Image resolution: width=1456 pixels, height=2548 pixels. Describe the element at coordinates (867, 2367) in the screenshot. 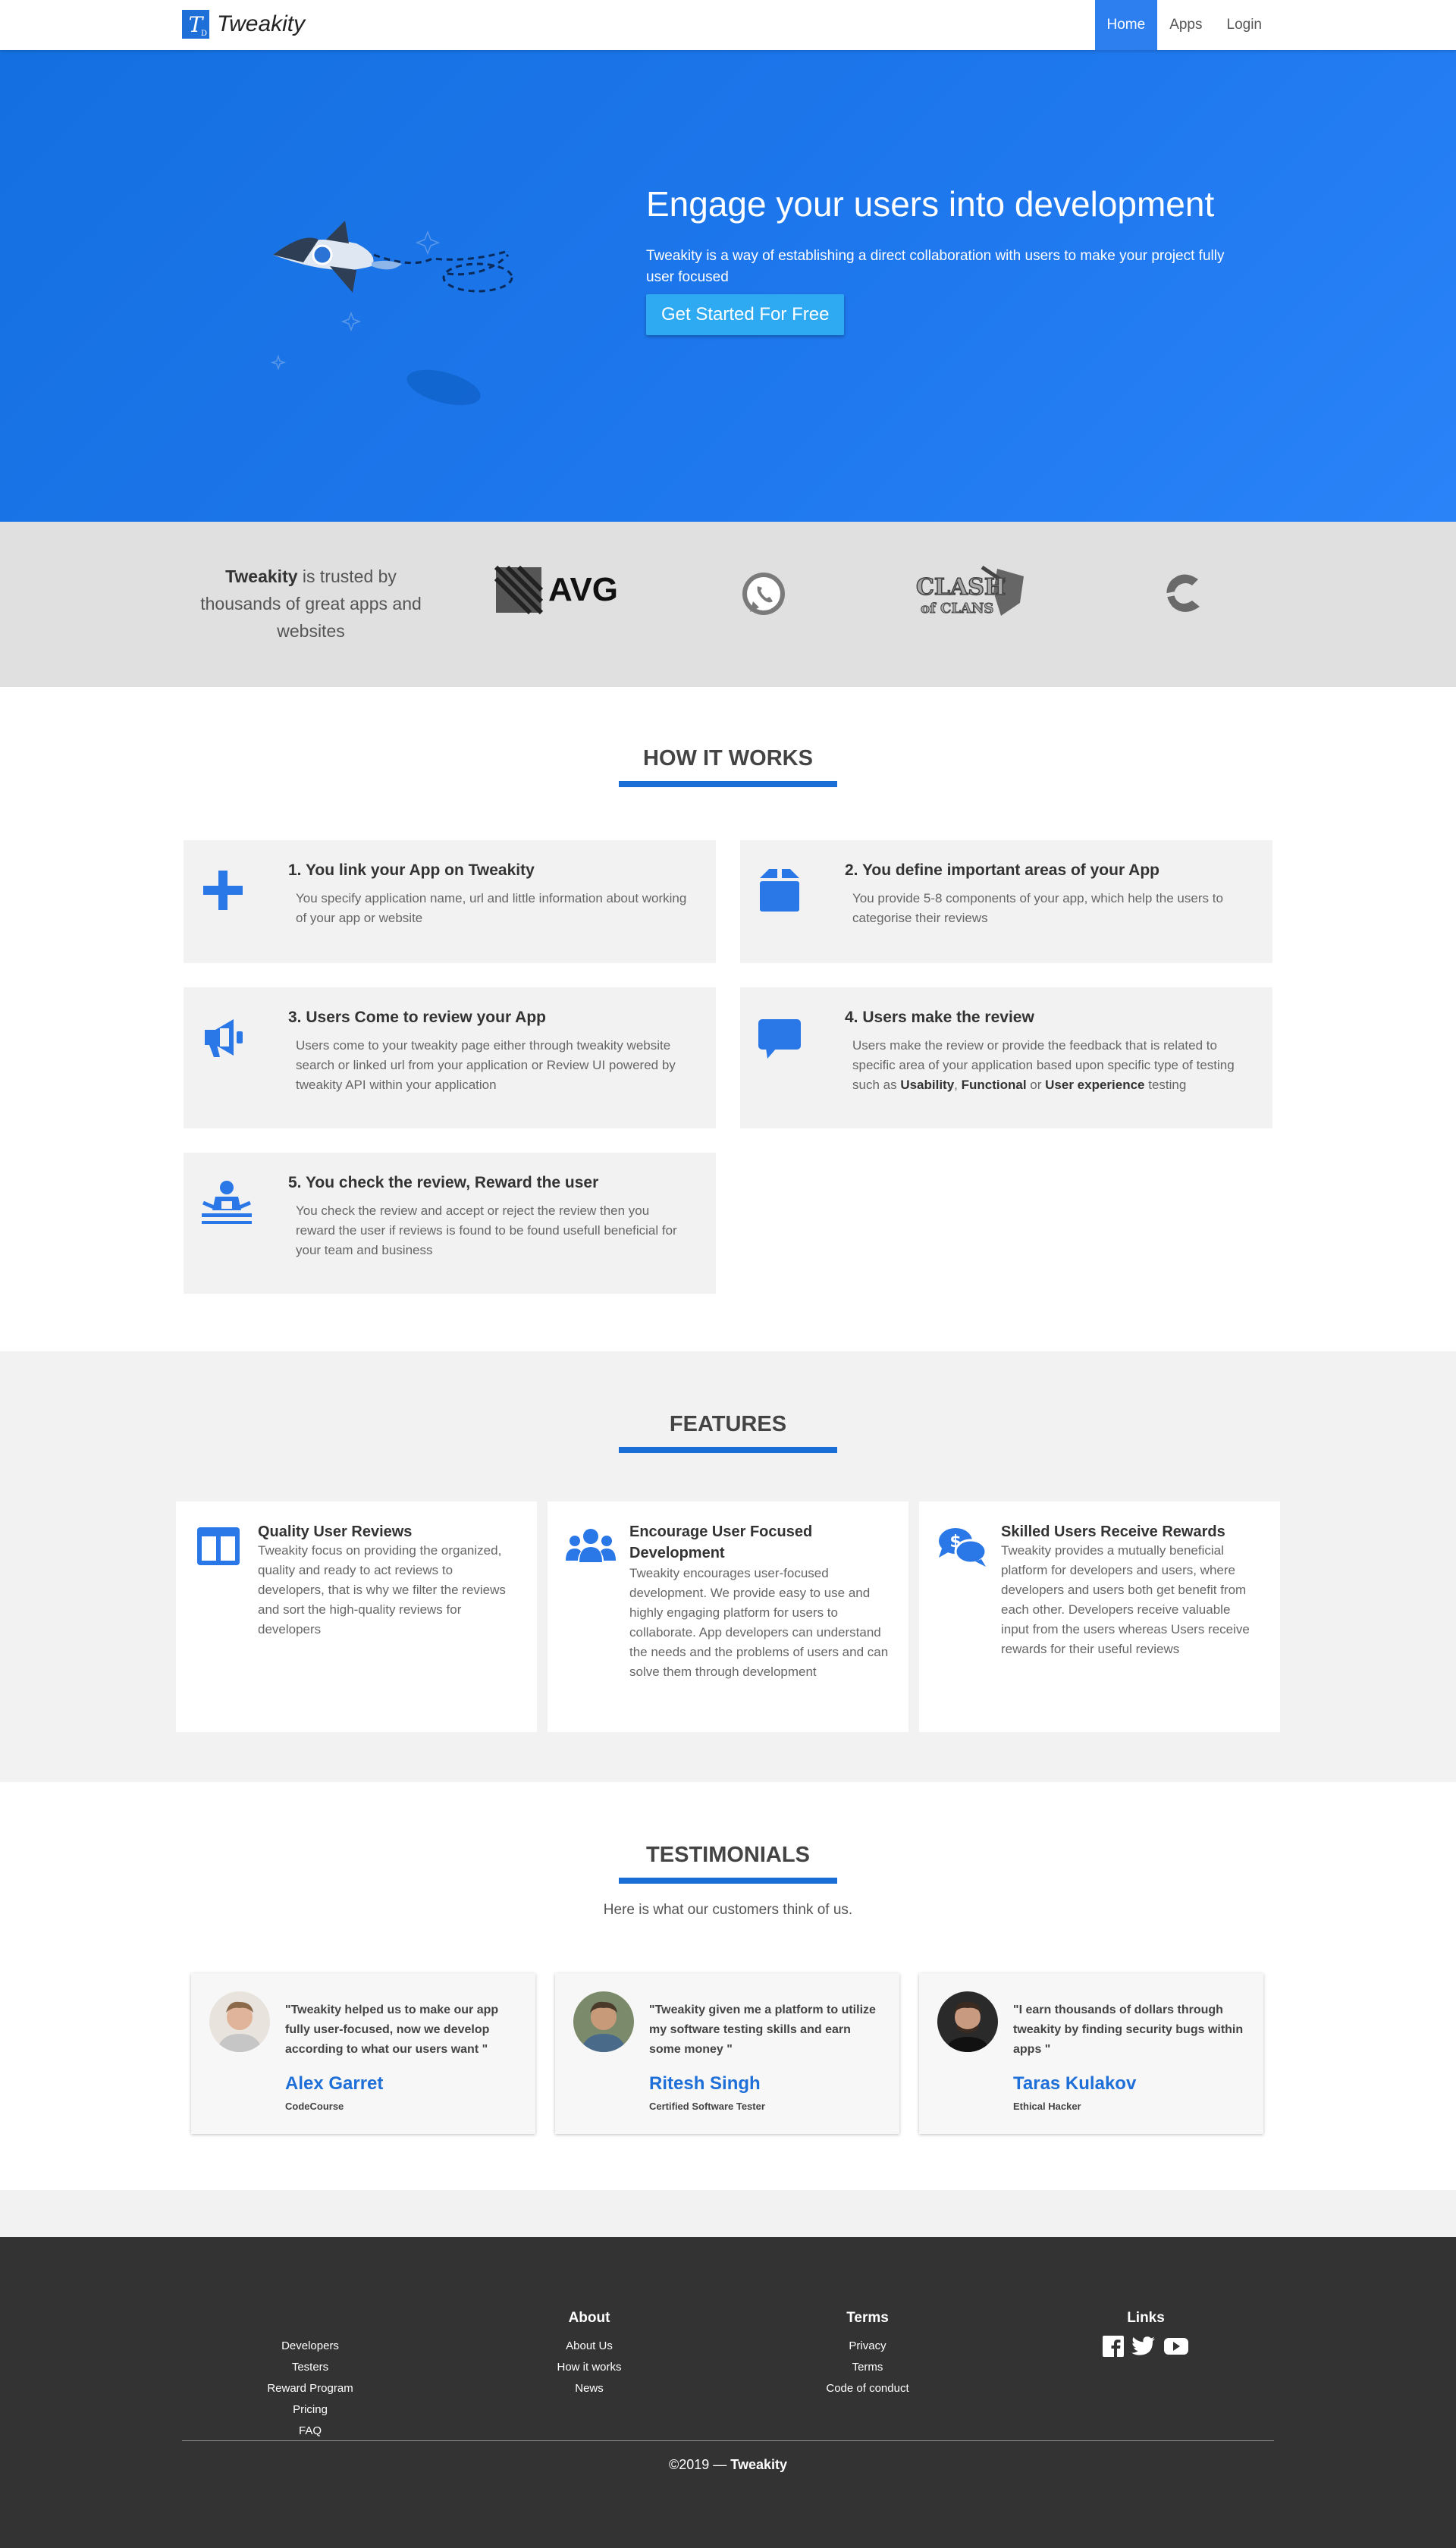

I see `footer-link-terms: Terms` at that location.